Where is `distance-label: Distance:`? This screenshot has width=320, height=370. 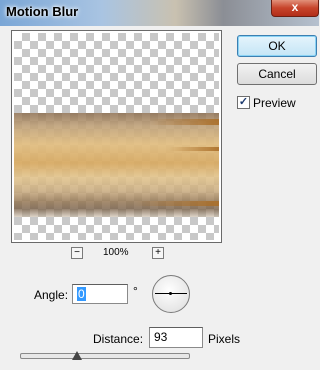
distance-label: Distance: is located at coordinates (118, 339).